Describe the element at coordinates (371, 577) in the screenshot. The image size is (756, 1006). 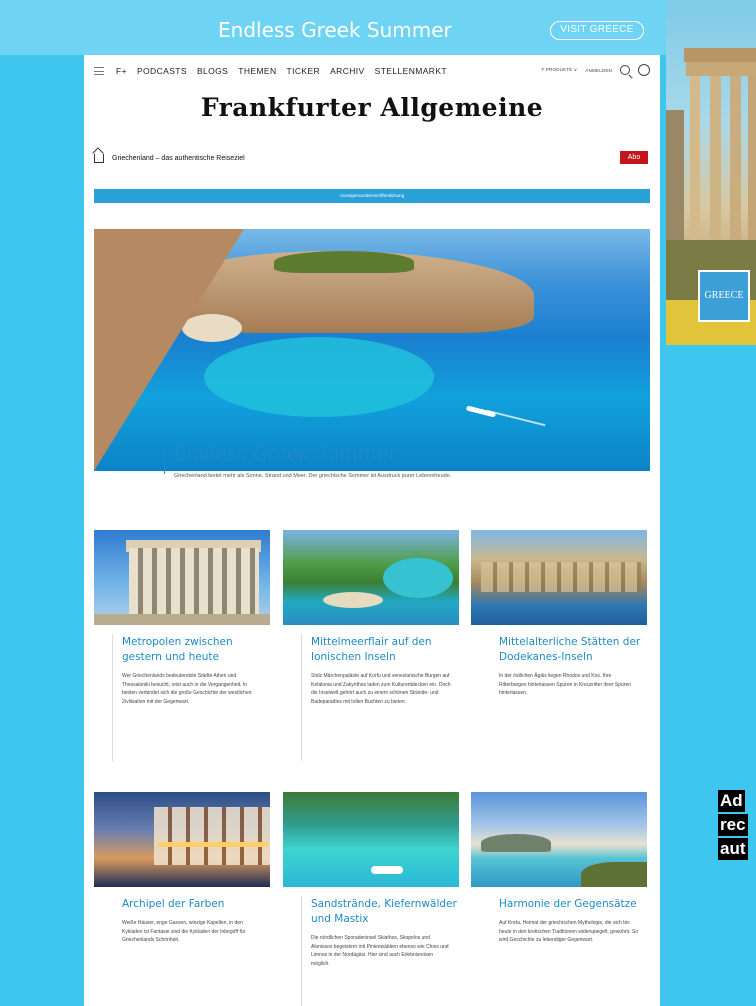
I see `card-image-corfu` at that location.